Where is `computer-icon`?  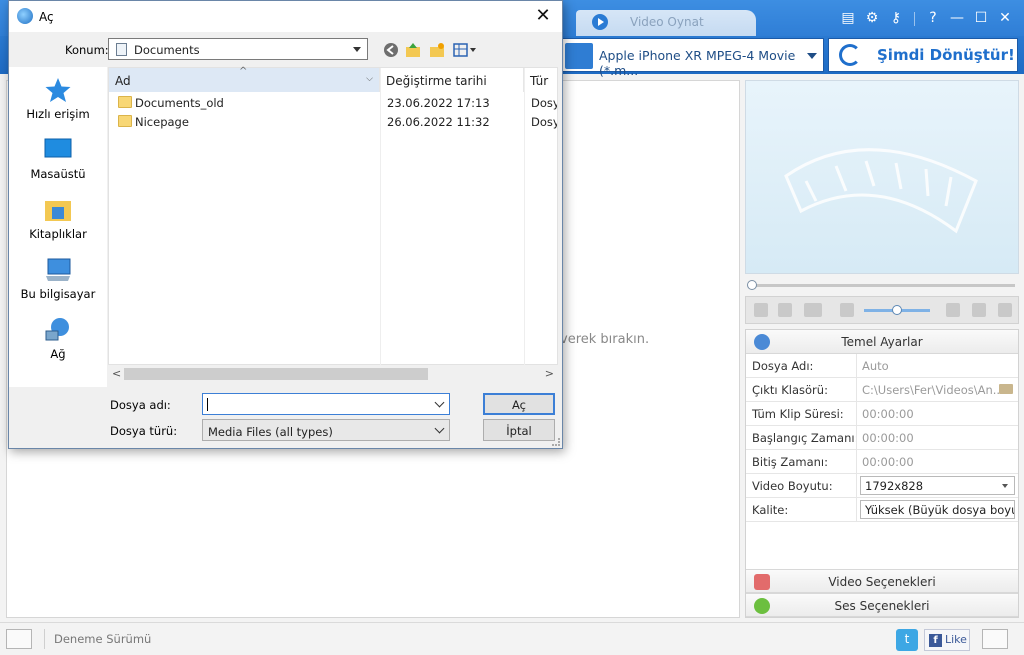 computer-icon is located at coordinates (58, 269).